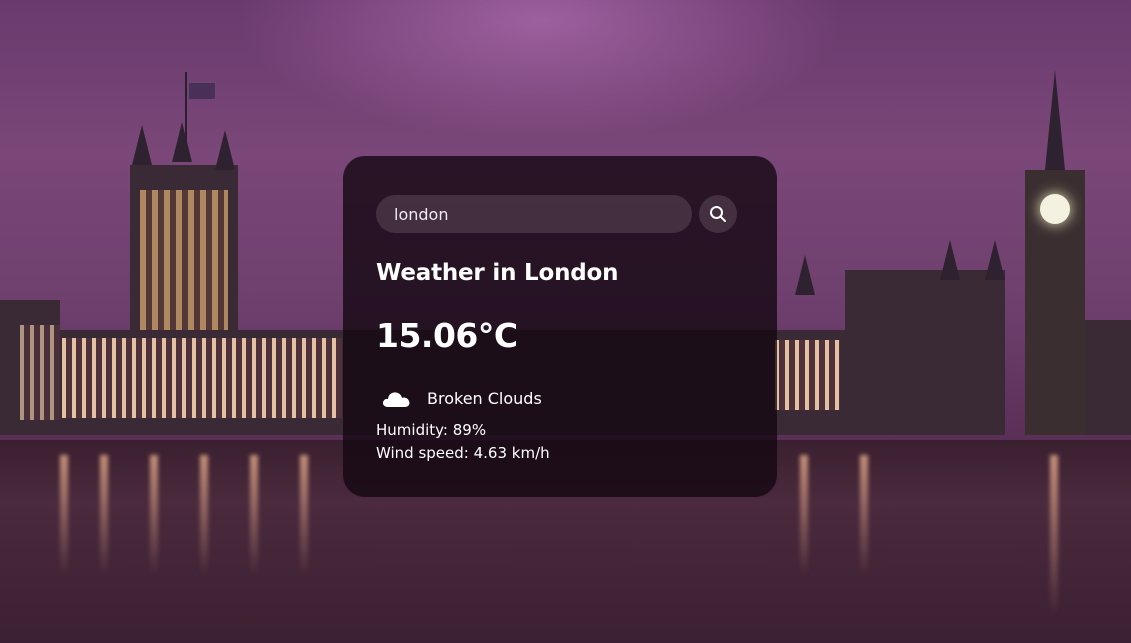 The width and height of the screenshot is (1131, 643). What do you see at coordinates (1055, 209) in the screenshot?
I see `clock-face` at bounding box center [1055, 209].